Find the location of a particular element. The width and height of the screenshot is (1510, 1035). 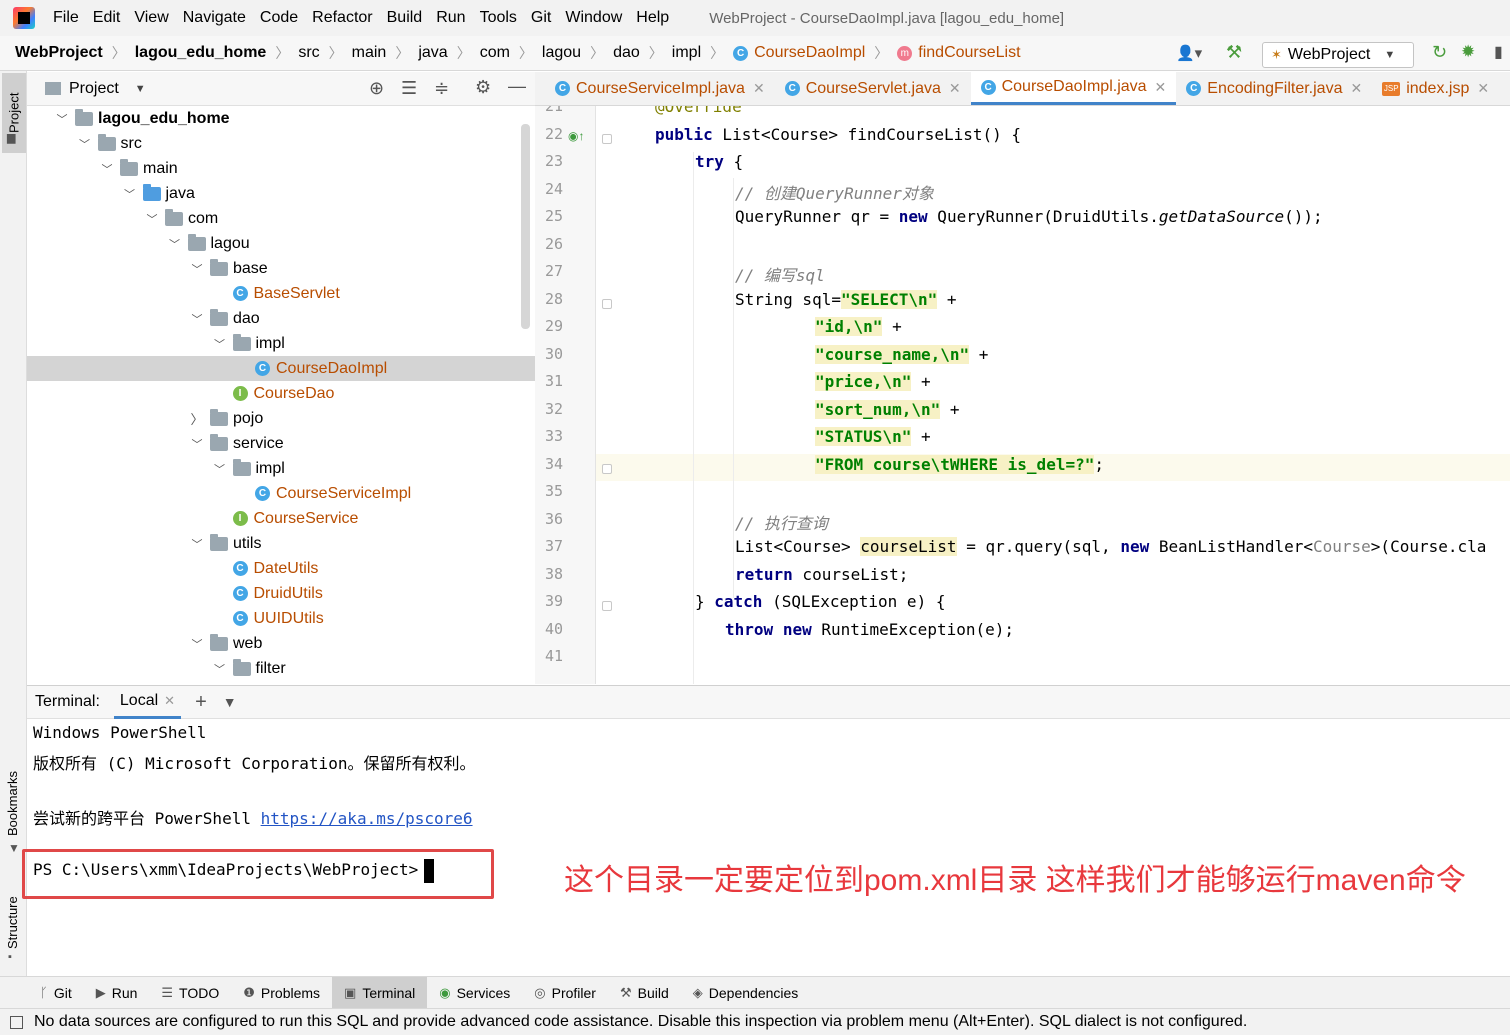

add-terminal-icon: + is located at coordinates (201, 702).